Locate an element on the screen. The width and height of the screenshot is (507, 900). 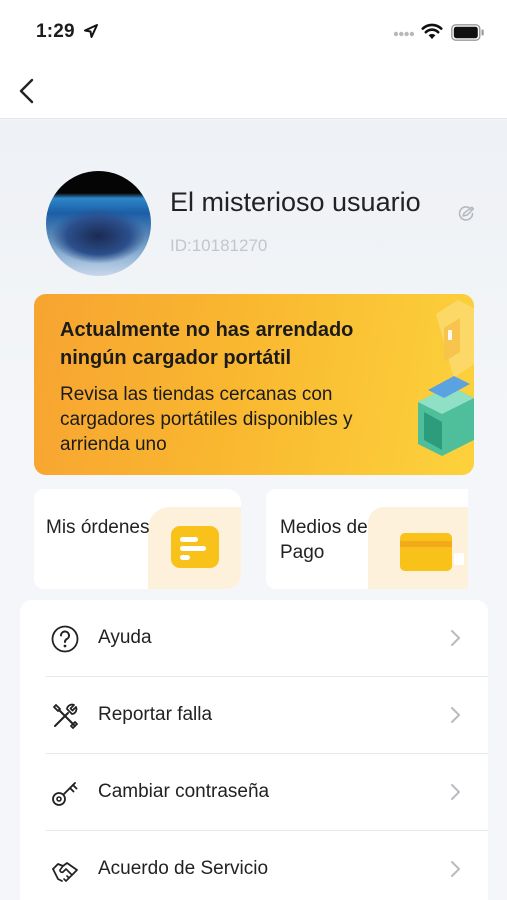
menu-label-report-issue: Reportar falla is located at coordinates (155, 714).